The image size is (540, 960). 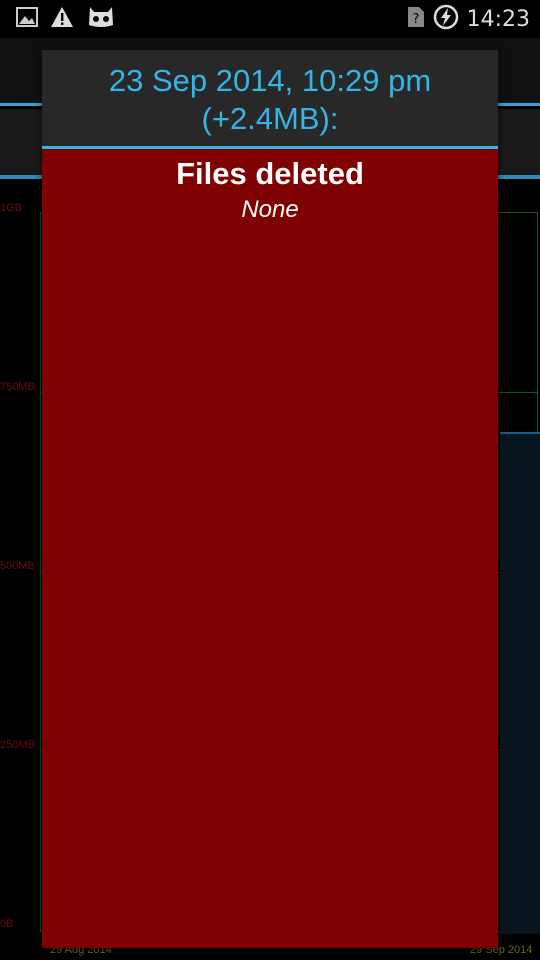 I want to click on dialog-body: Files deleted None, so click(x=270, y=187).